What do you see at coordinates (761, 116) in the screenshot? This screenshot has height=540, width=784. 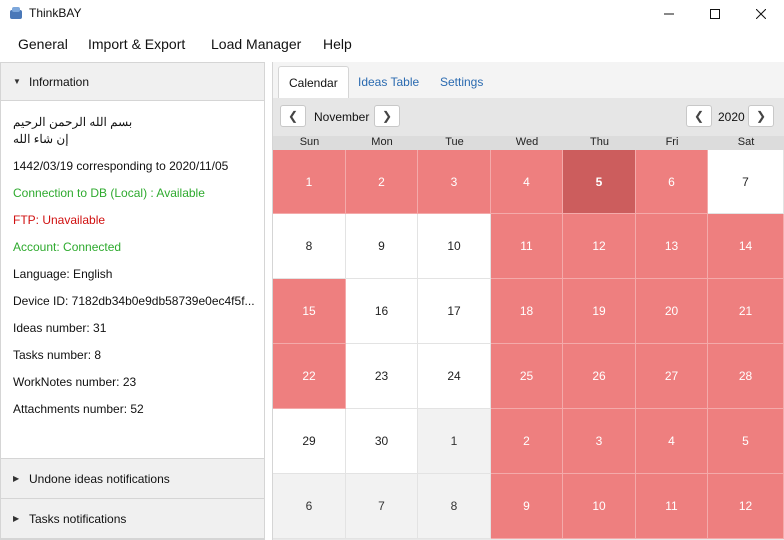 I see `next-year-button: ❯` at bounding box center [761, 116].